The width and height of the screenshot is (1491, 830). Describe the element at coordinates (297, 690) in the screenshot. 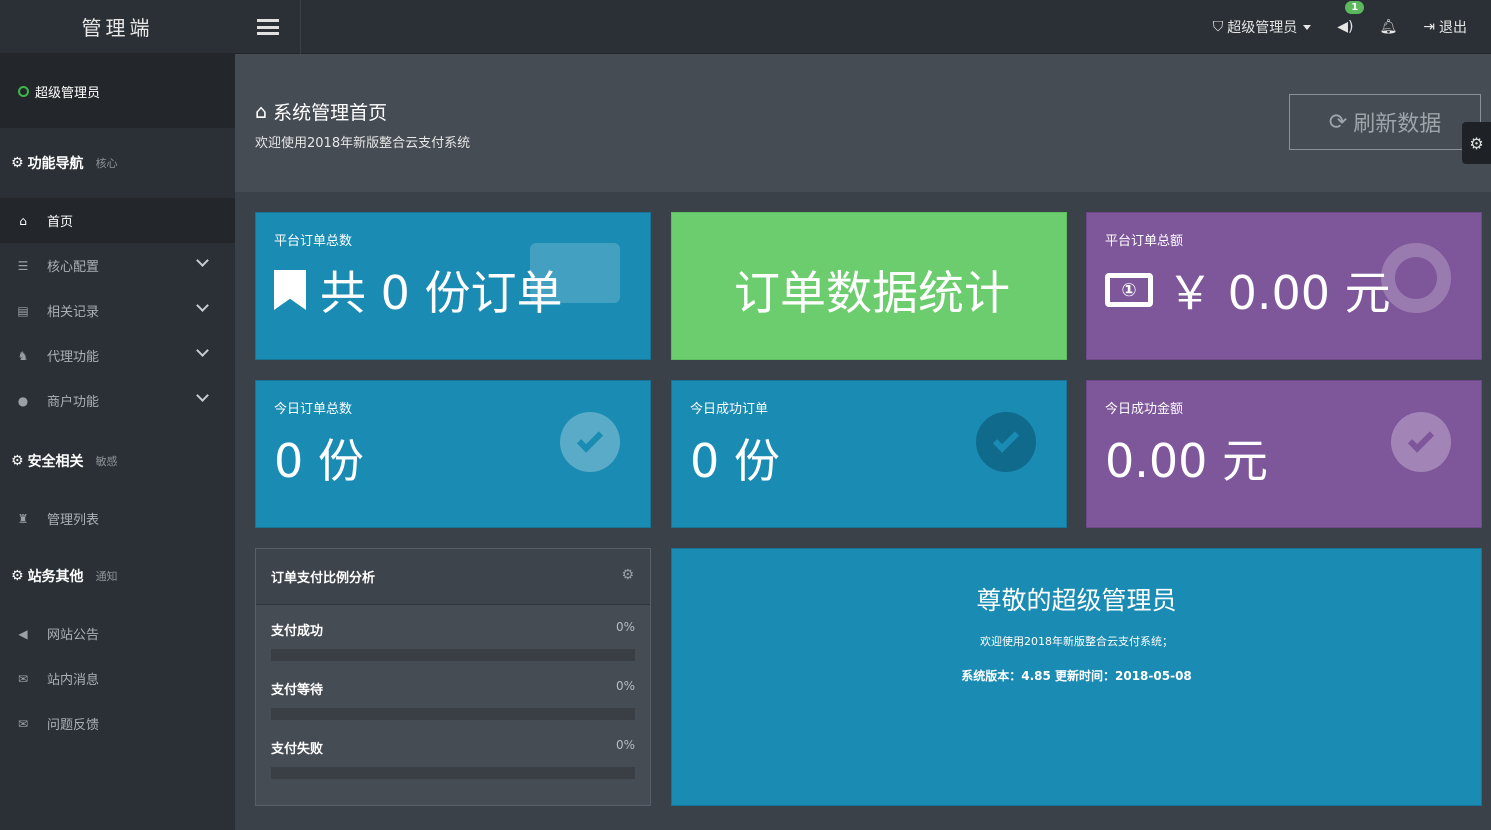

I see `ratio-label: 支付等待` at that location.